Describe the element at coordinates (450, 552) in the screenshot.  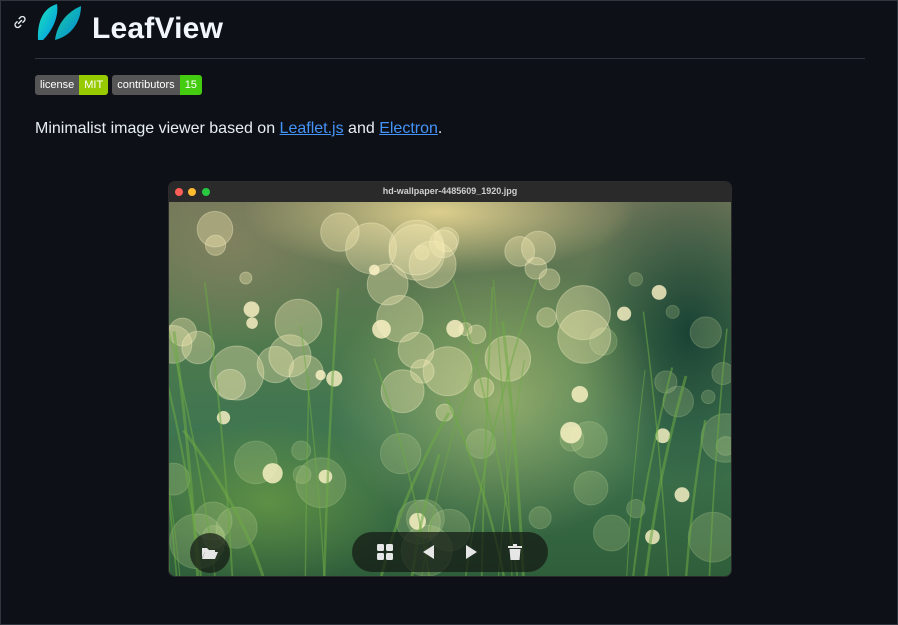
I see `viewer-toolbar` at that location.